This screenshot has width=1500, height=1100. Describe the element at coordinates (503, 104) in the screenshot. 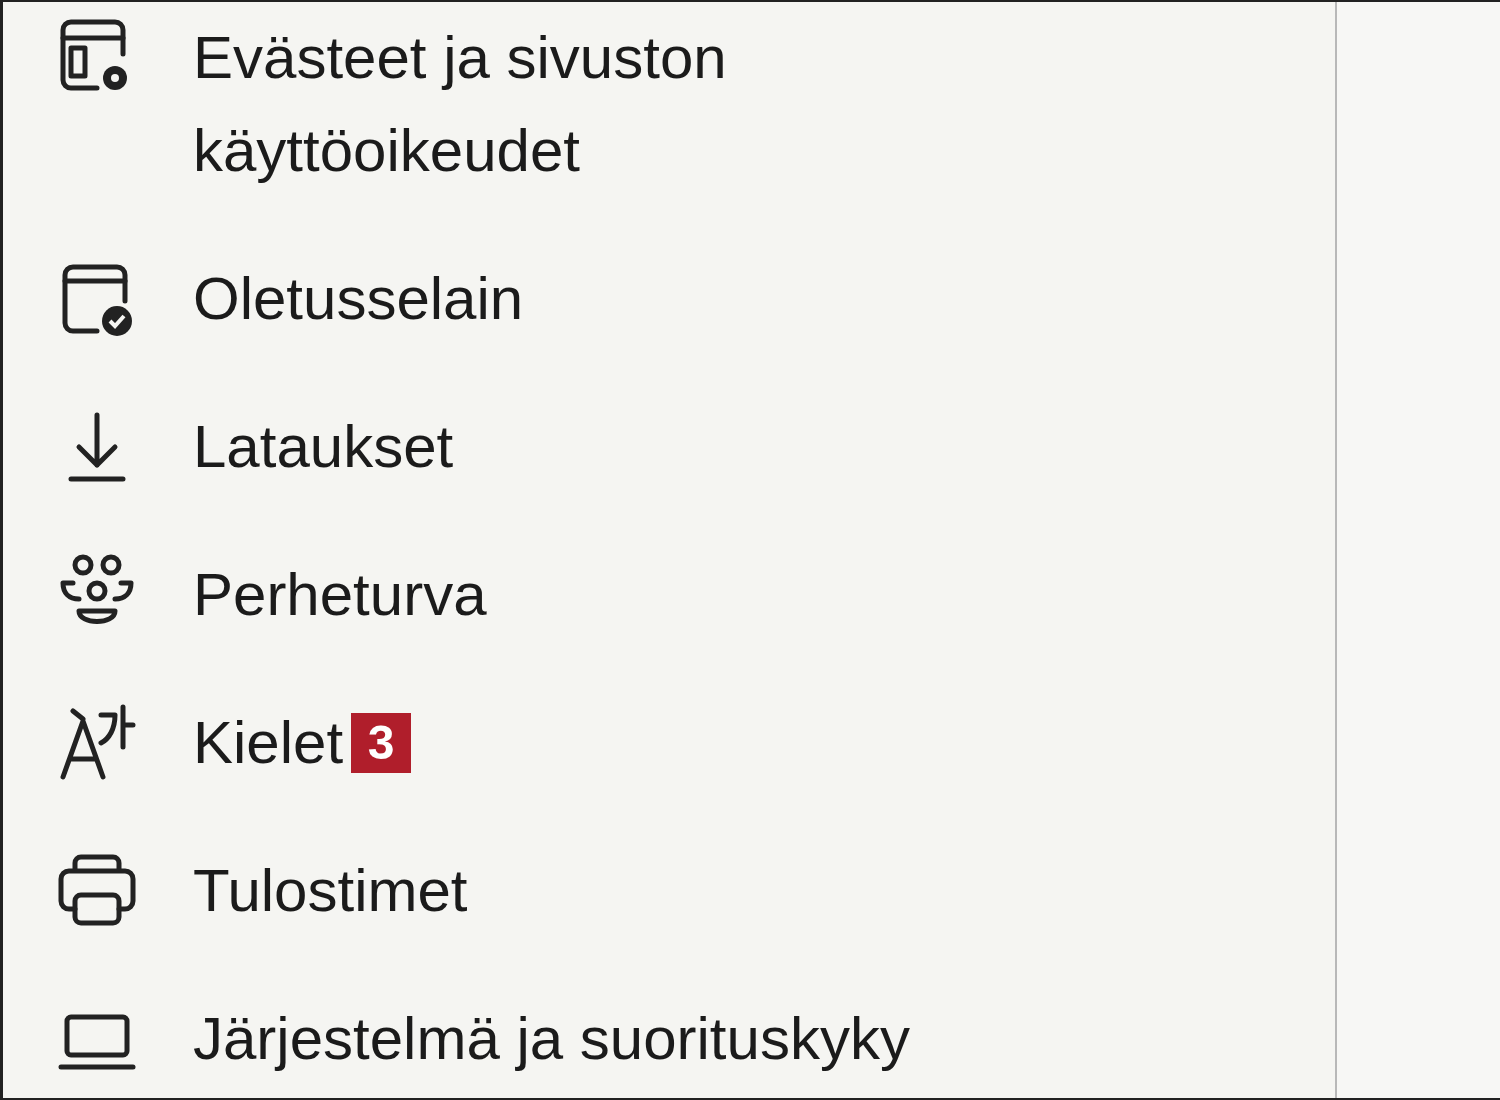

I see `menu-item: Evästeet ja sivuston käyttöoikeudet` at that location.